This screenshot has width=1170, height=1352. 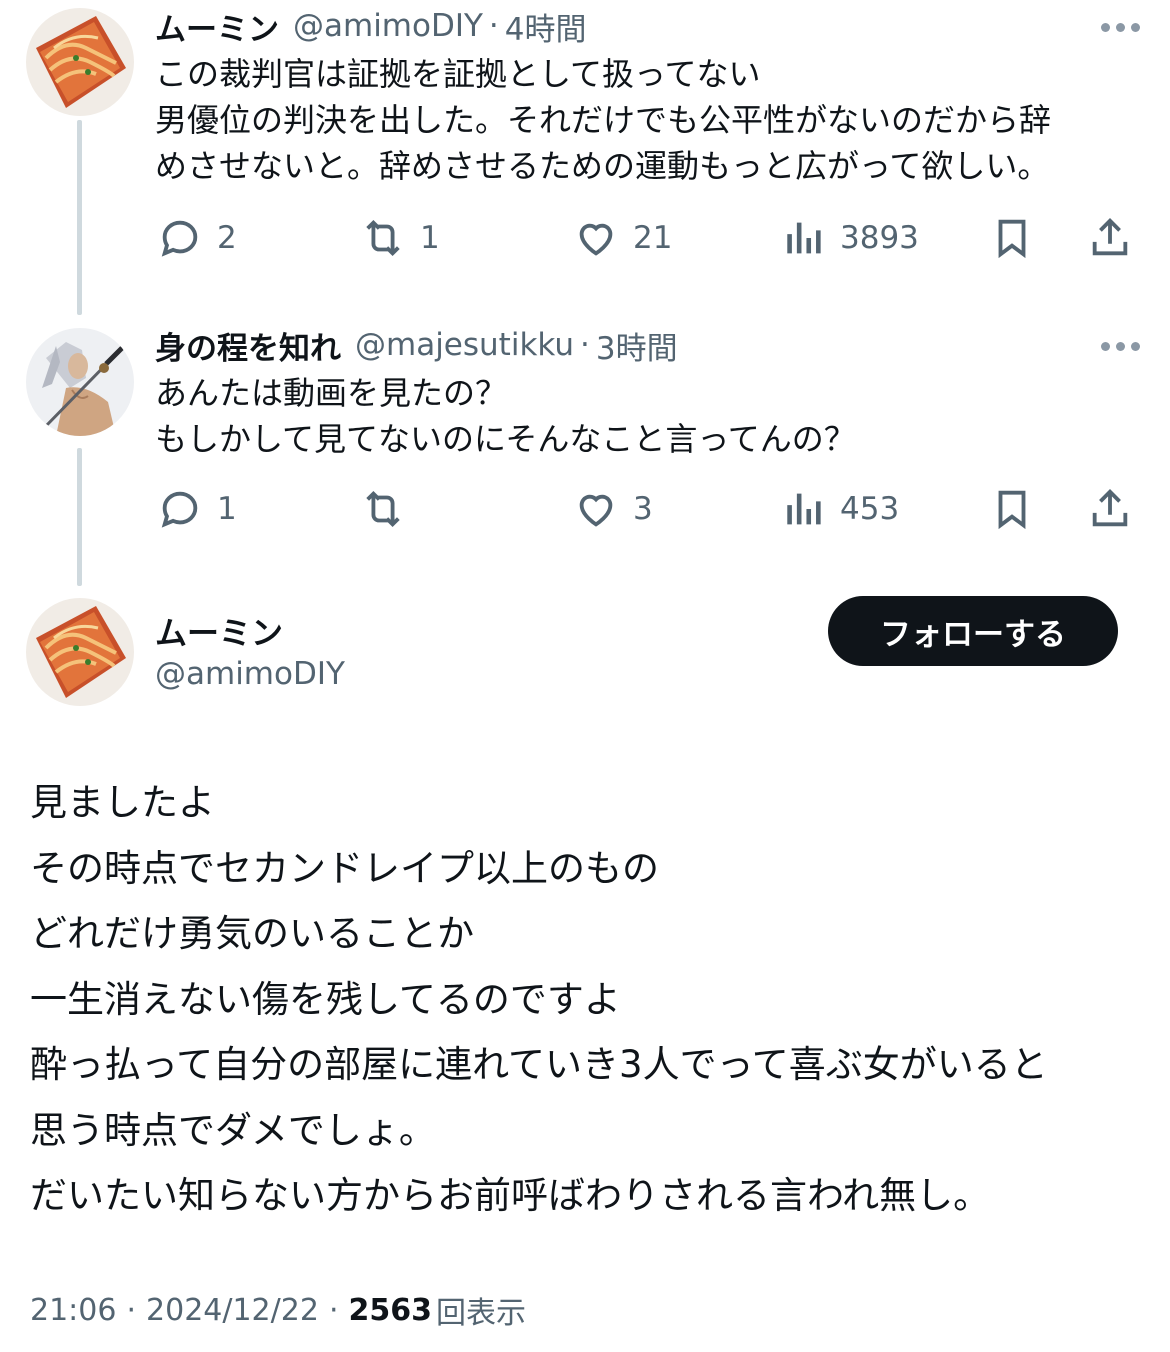 I want to click on reply-count: 1, so click(x=227, y=509).